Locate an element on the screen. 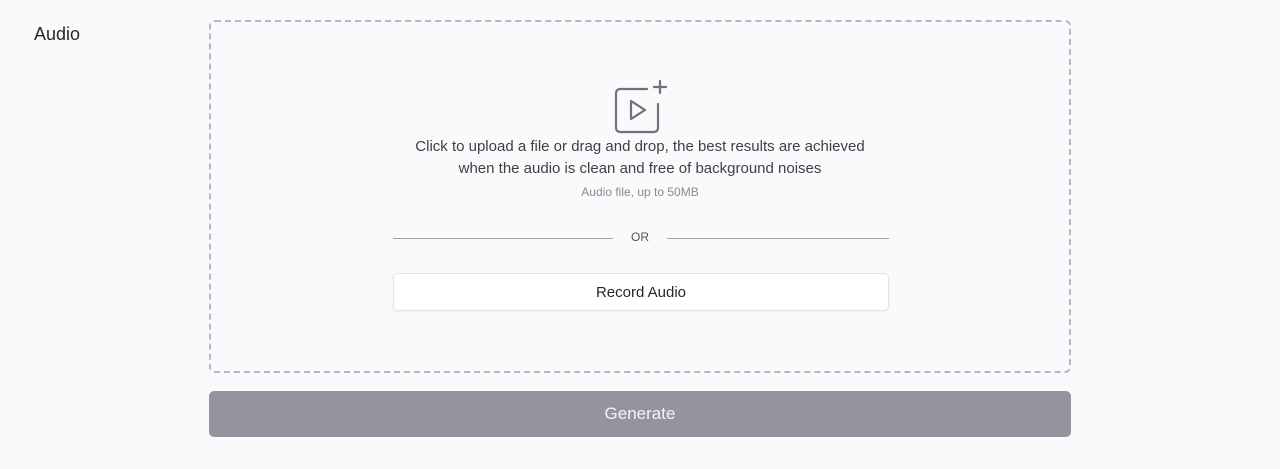  divider-left is located at coordinates (503, 238).